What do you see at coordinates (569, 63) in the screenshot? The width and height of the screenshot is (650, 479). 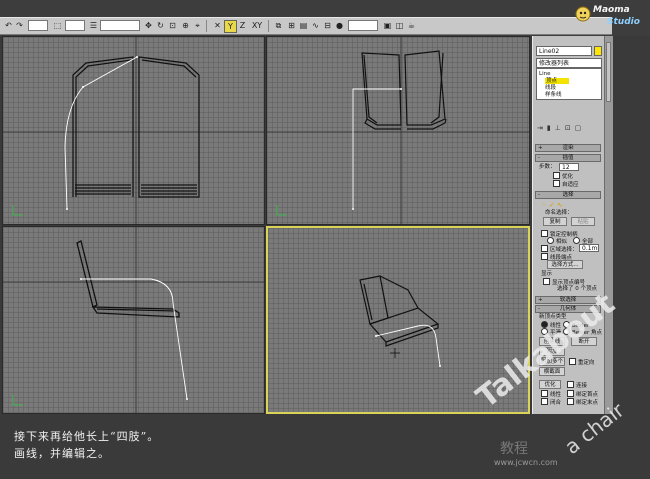 I see `modifier-list-dropdown: 修改器列表` at bounding box center [569, 63].